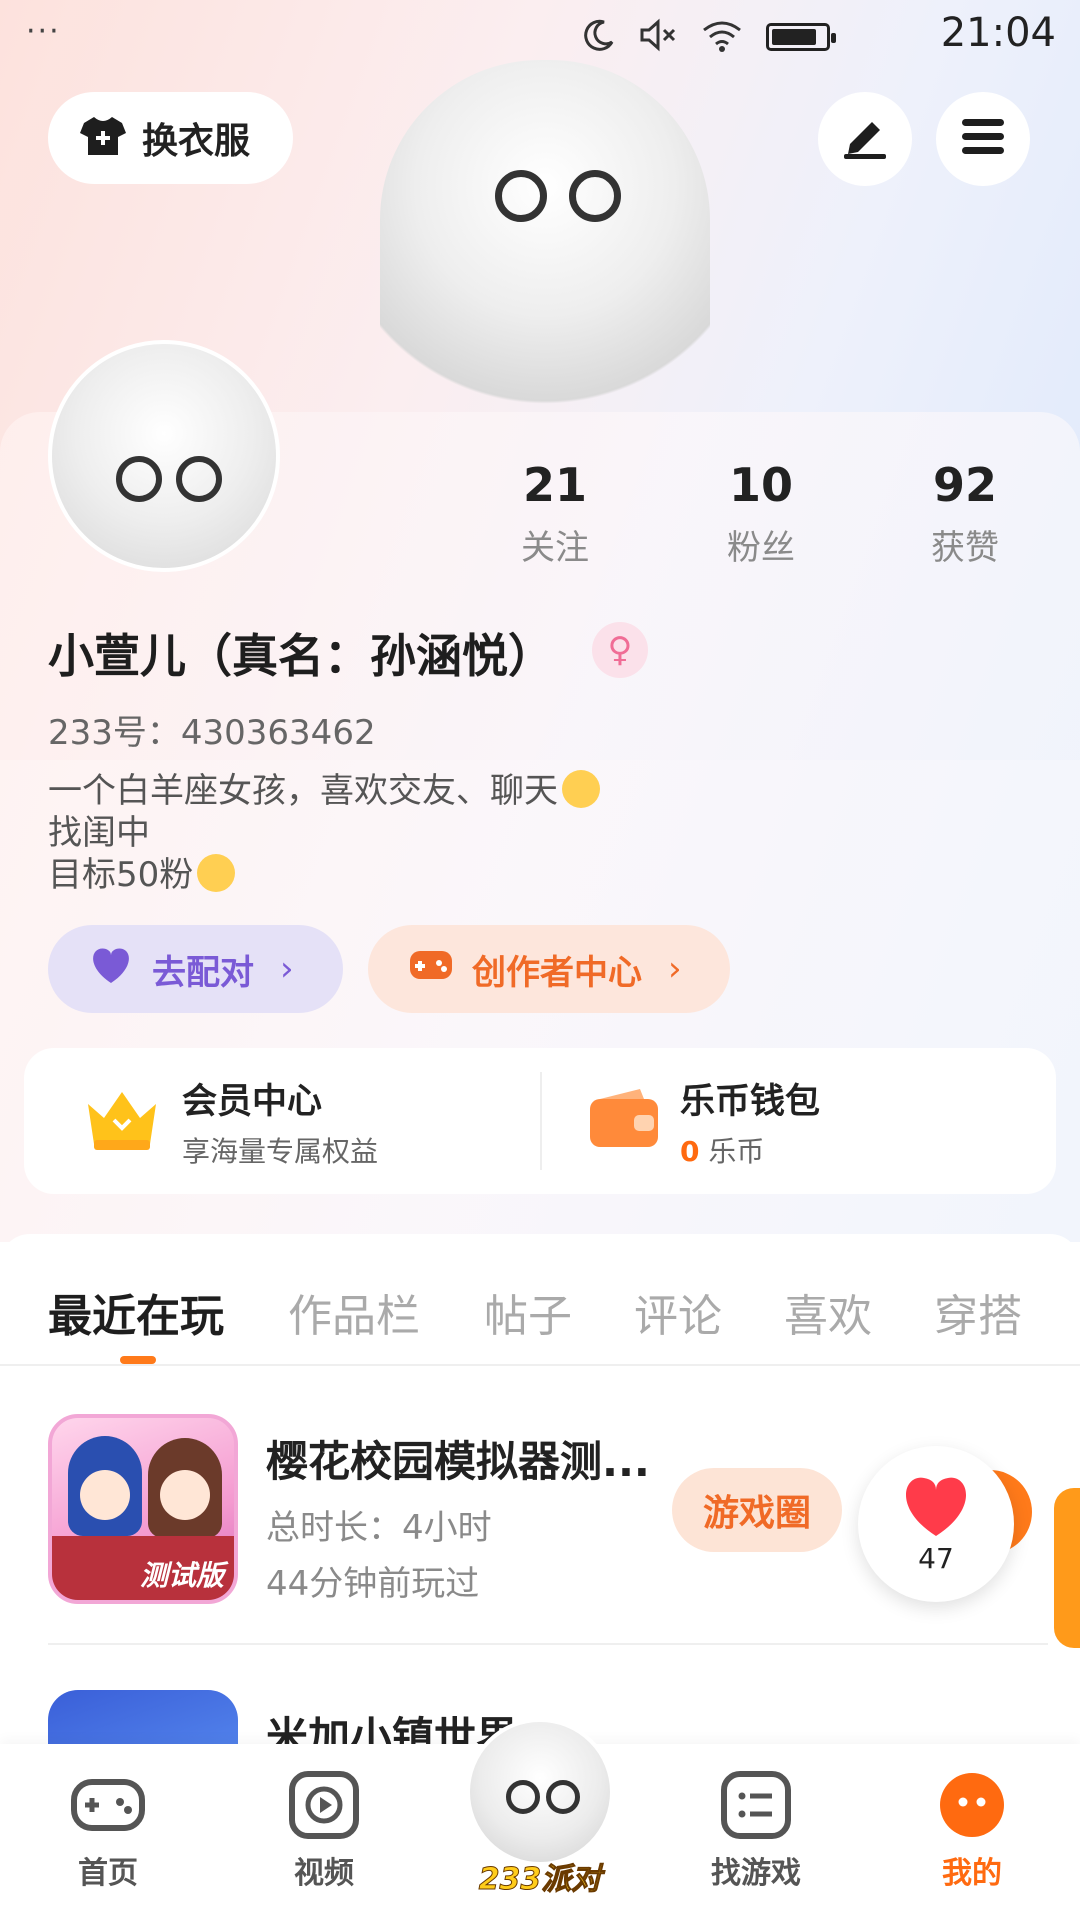 The height and width of the screenshot is (1920, 1080). What do you see at coordinates (801, 37) in the screenshot?
I see `battery-icon` at bounding box center [801, 37].